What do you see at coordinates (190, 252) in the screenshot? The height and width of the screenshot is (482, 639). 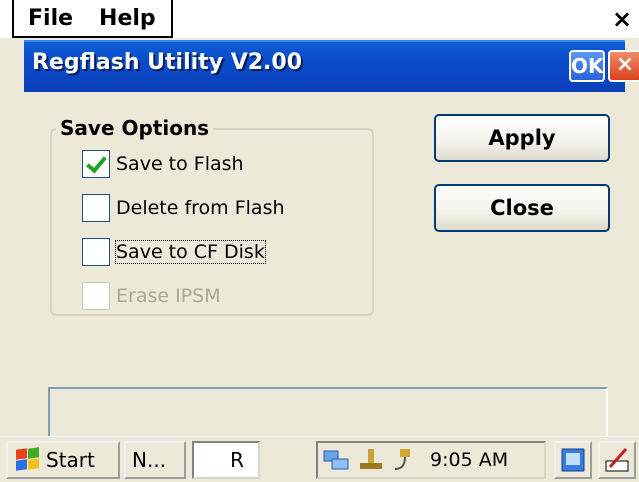 I see `option-label: Save to CF Disk` at bounding box center [190, 252].